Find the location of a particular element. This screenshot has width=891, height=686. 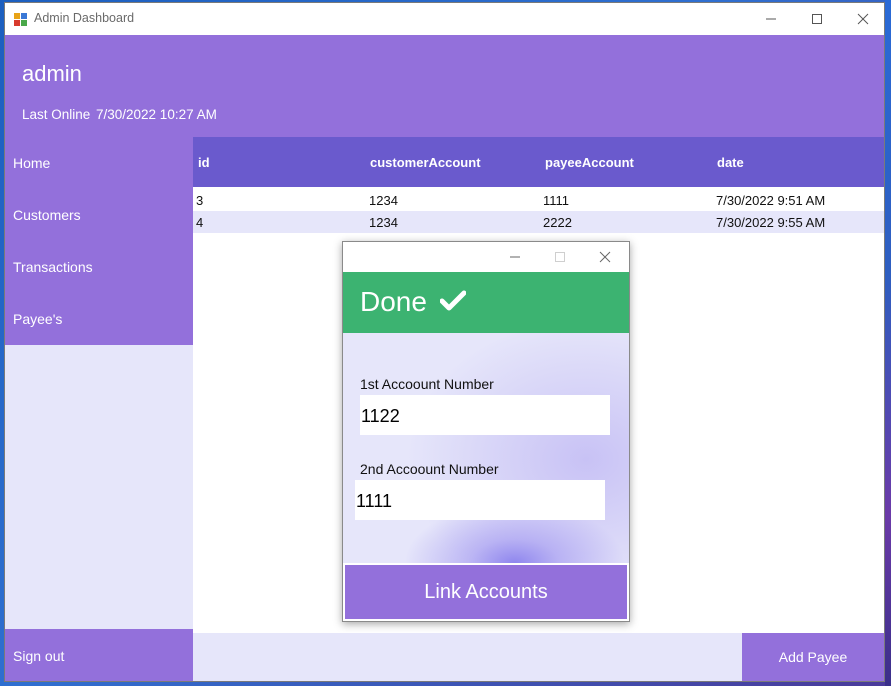

second-account-input is located at coordinates (480, 500).